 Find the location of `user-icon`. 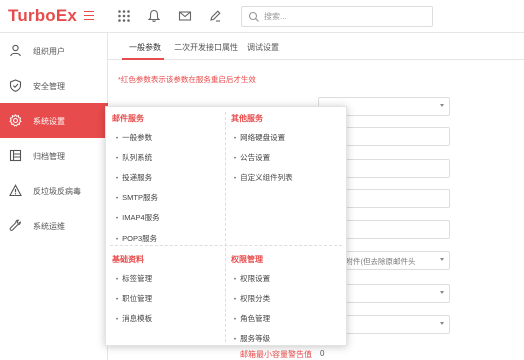

user-icon is located at coordinates (15, 50).